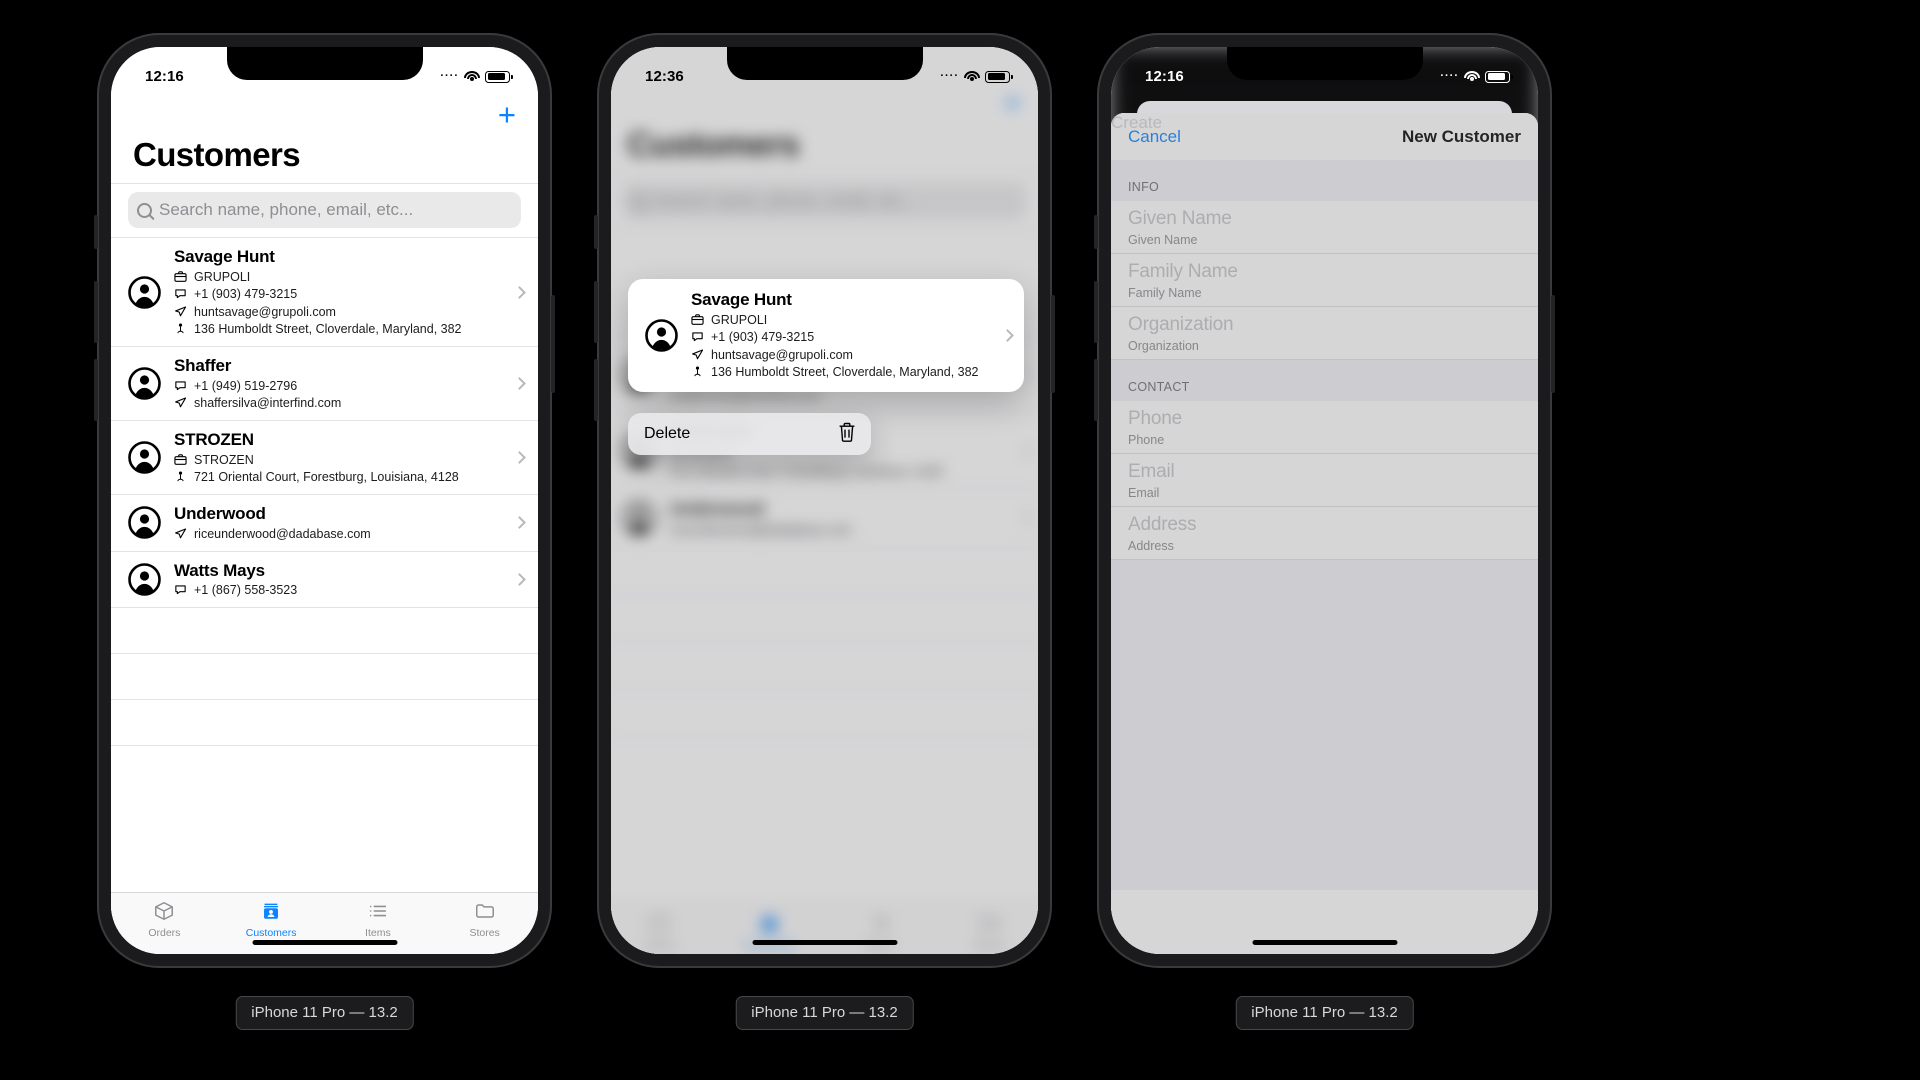  I want to click on customer-name: STROZEN, so click(214, 439).